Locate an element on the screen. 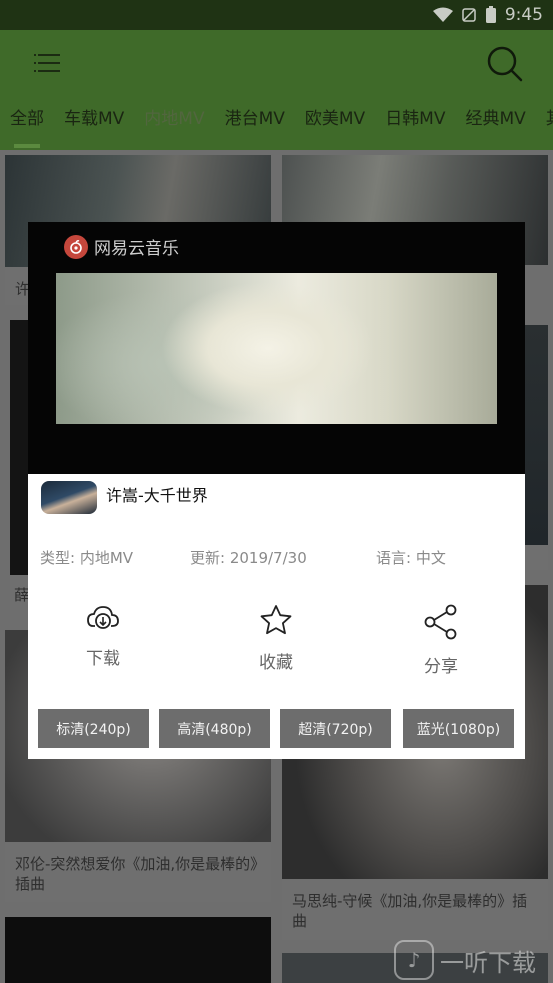 The image size is (553, 983). mv-card: 薛 is located at coordinates (20, 465).